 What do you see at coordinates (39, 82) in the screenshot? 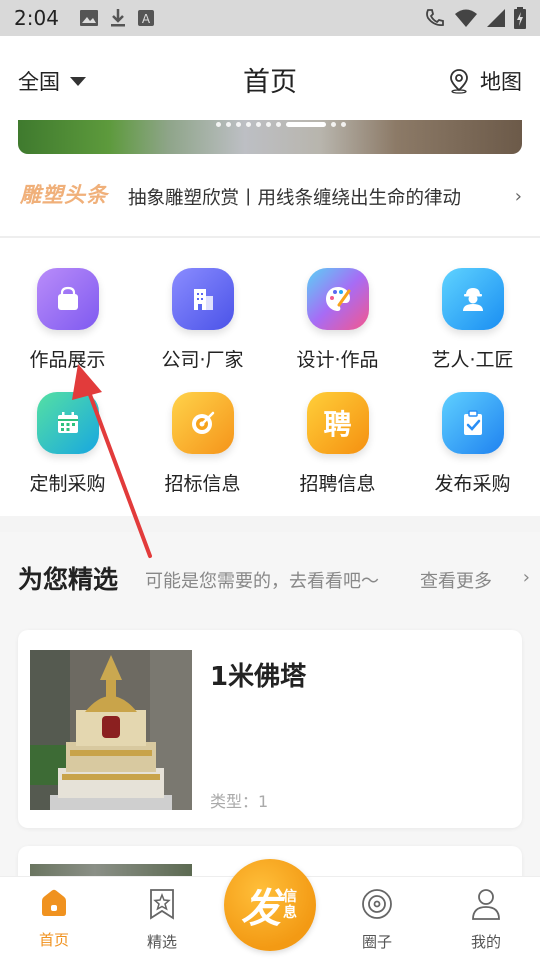
I see `region-label: 全国` at bounding box center [39, 82].